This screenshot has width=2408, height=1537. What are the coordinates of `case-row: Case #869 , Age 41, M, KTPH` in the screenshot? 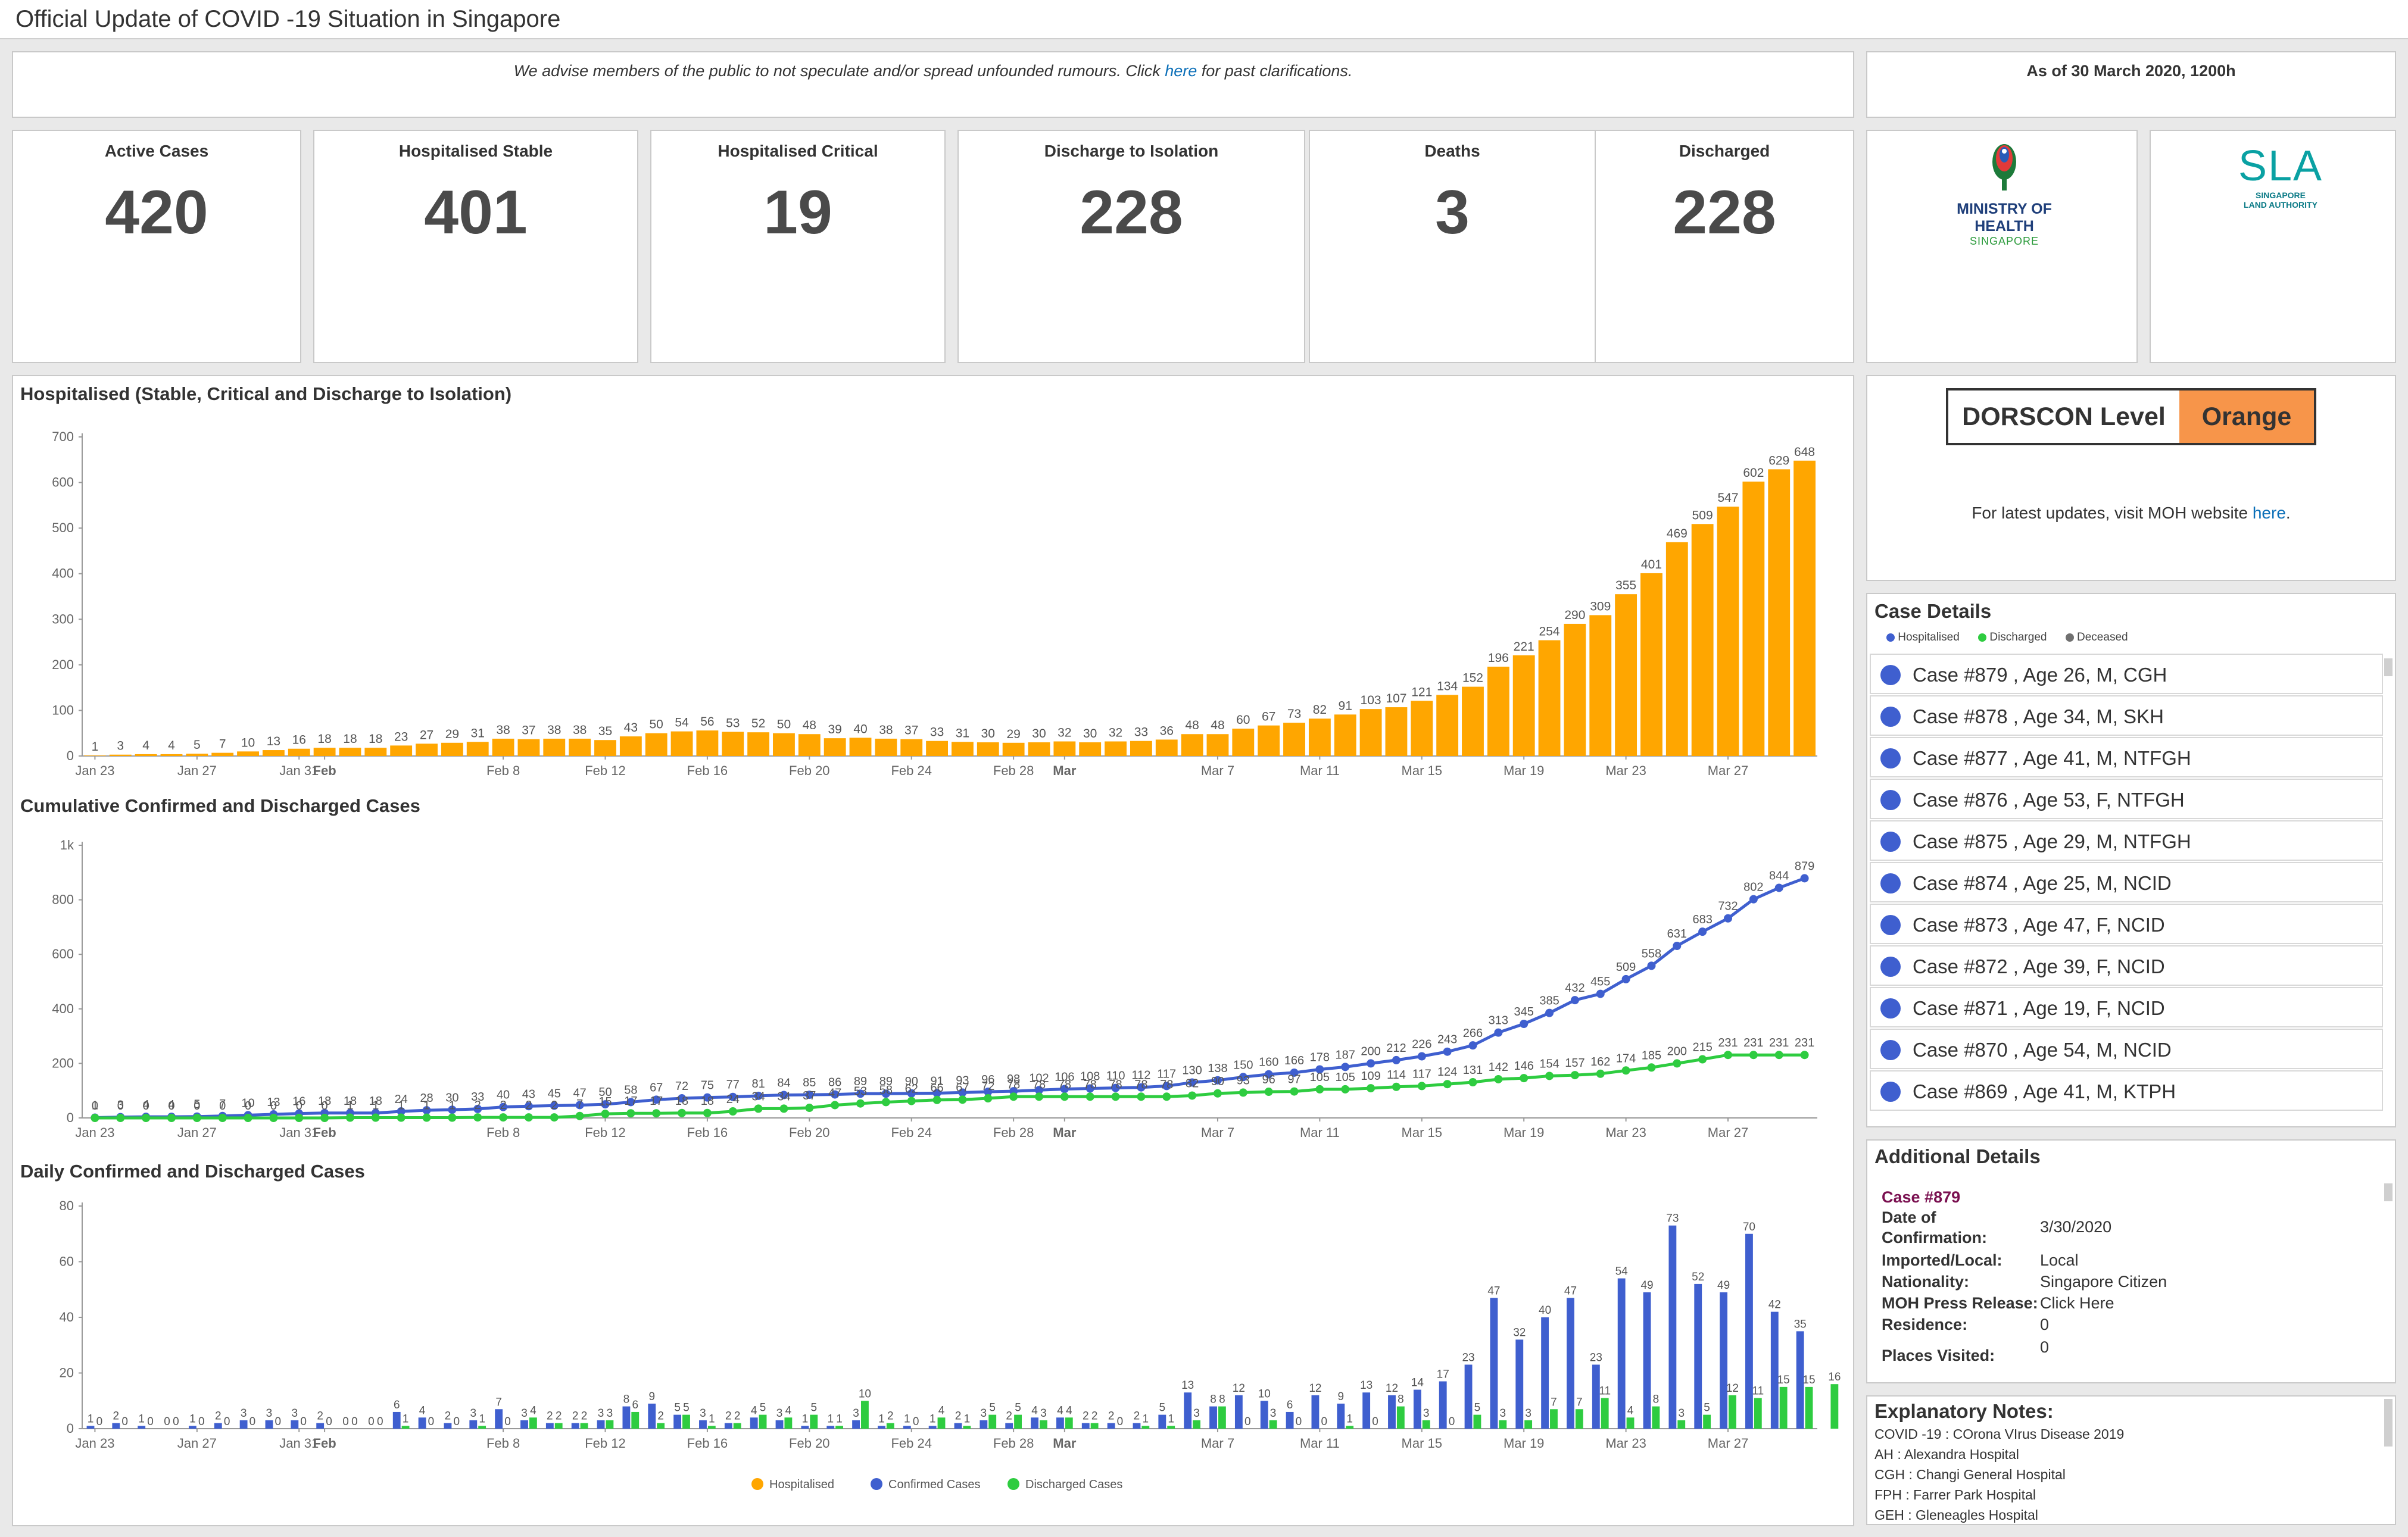 It's located at (2126, 1090).